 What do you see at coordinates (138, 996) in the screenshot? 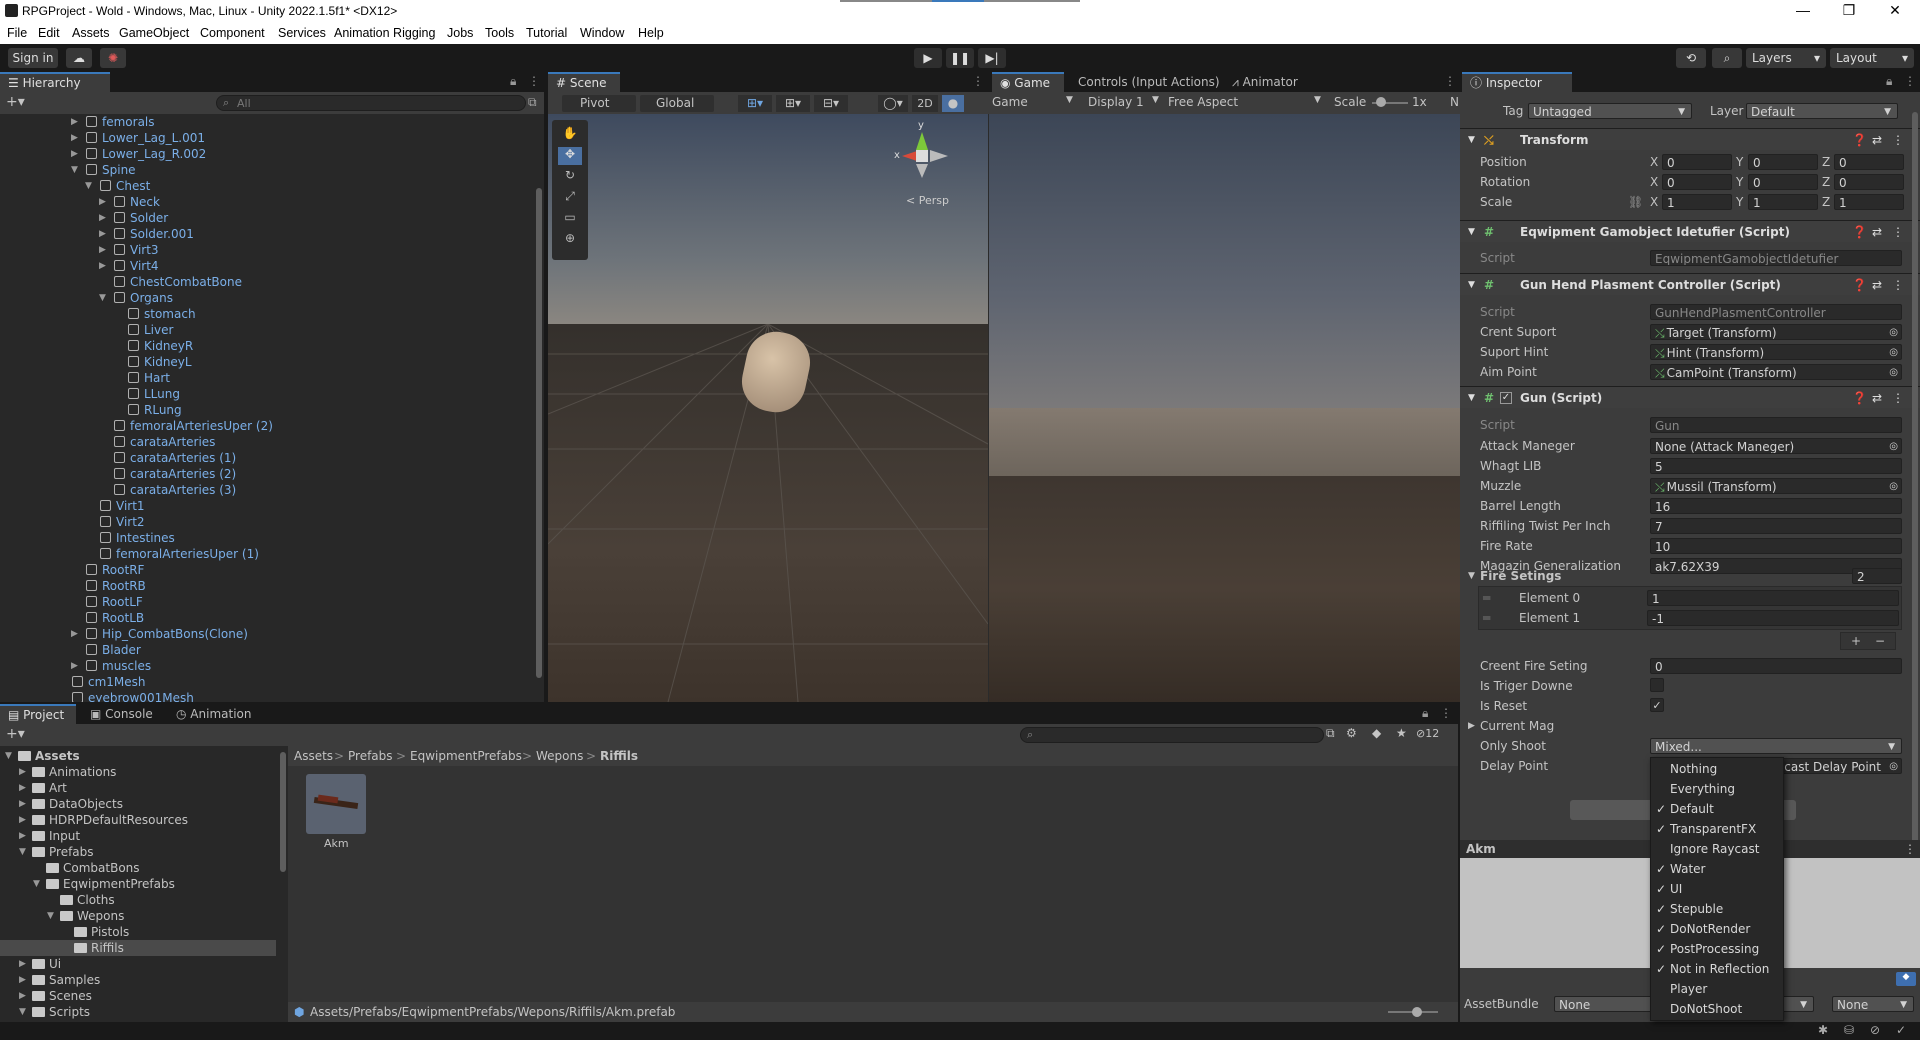
I see `project-folder-item: ▶ Scenes` at bounding box center [138, 996].